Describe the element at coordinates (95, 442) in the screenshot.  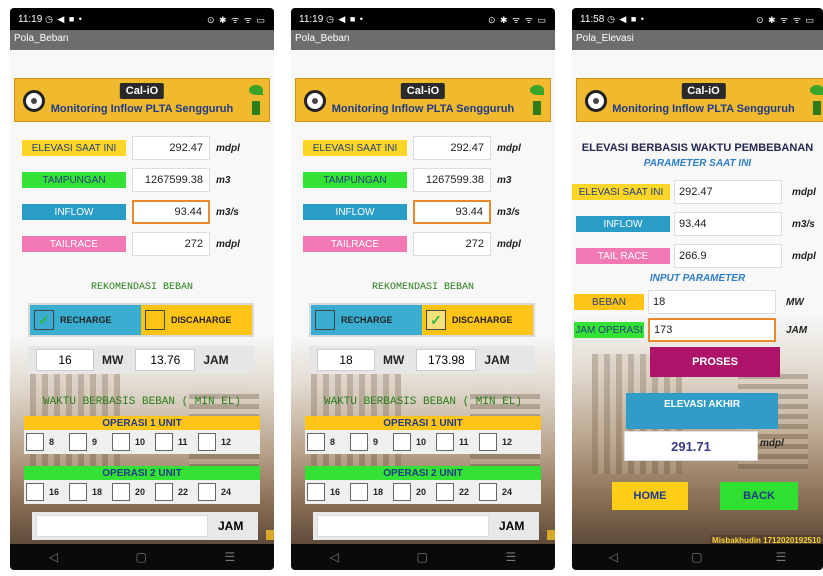
I see `hour-label: 9` at that location.